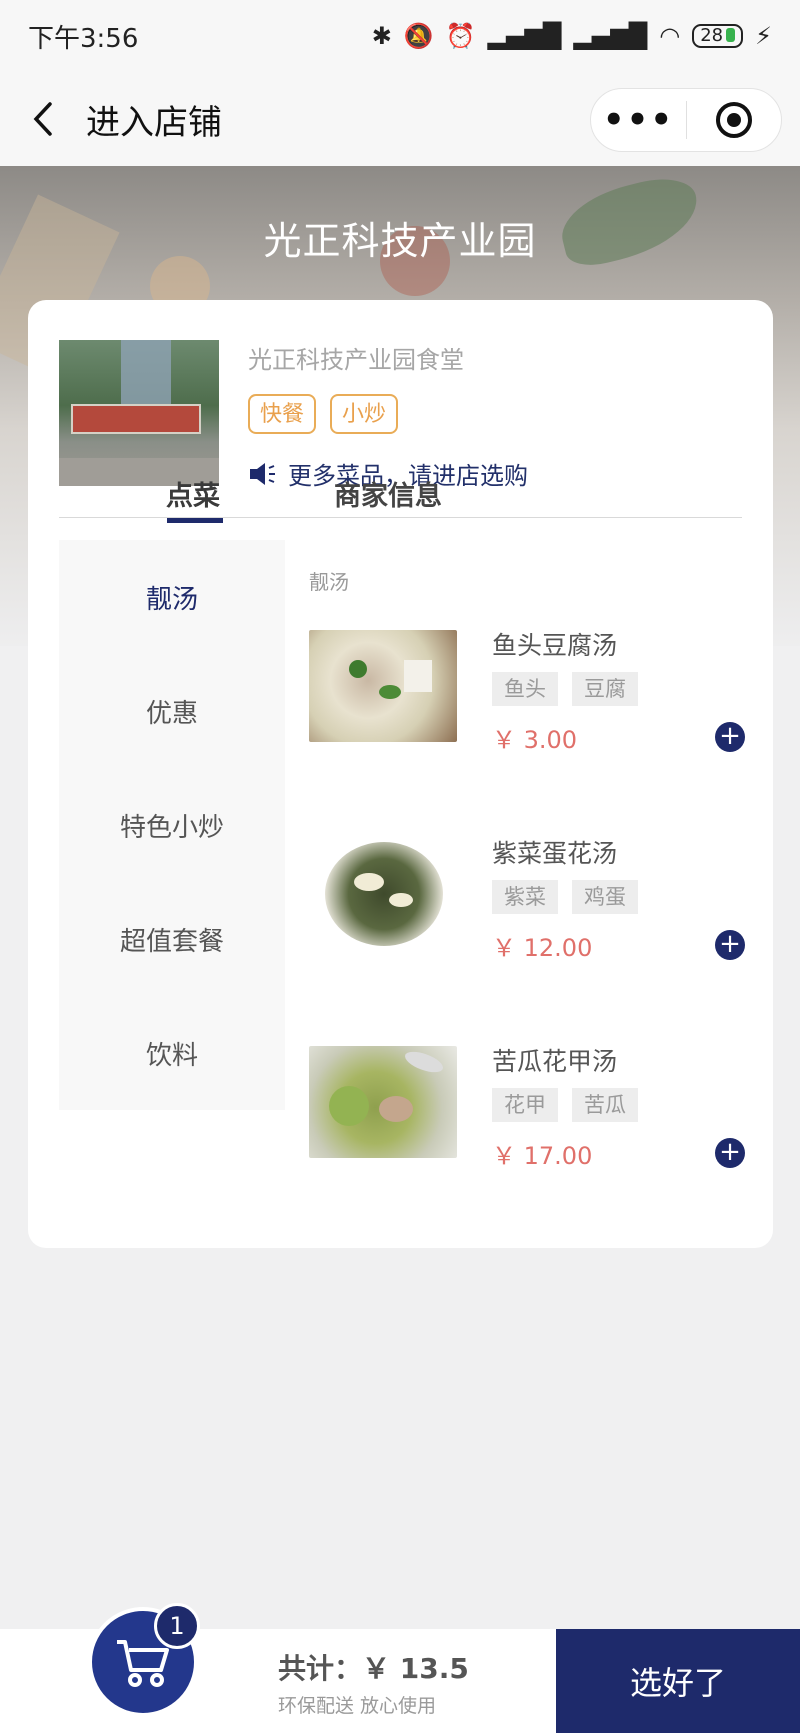 The width and height of the screenshot is (800, 1733). I want to click on shop-photo, so click(139, 413).